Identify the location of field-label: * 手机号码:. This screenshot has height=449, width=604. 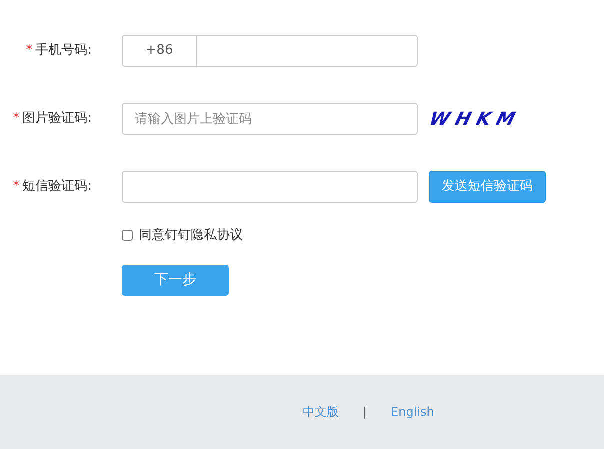
(58, 51).